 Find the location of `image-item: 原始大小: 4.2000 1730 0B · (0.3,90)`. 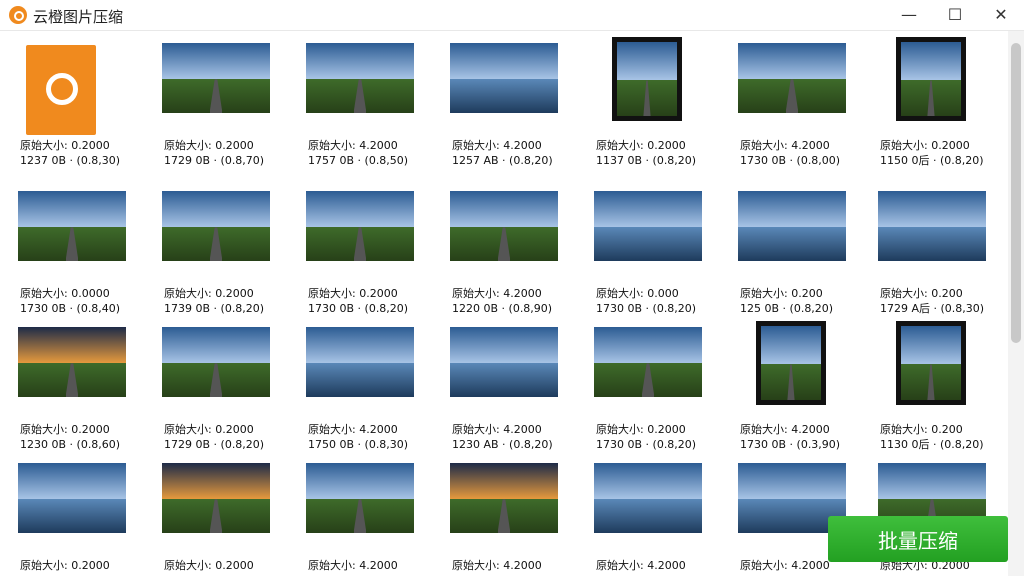

image-item: 原始大小: 4.2000 1730 0B · (0.3,90) is located at coordinates (790, 385).